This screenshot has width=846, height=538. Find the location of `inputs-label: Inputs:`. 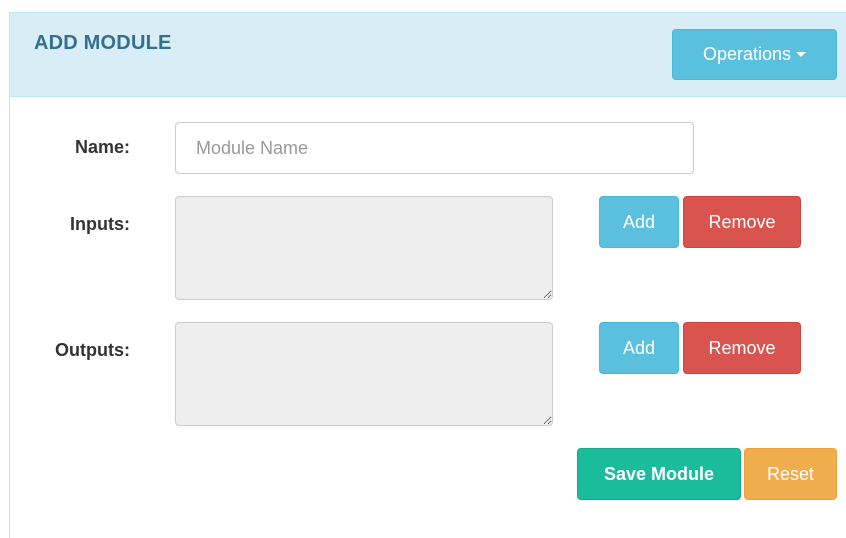

inputs-label: Inputs: is located at coordinates (100, 224).